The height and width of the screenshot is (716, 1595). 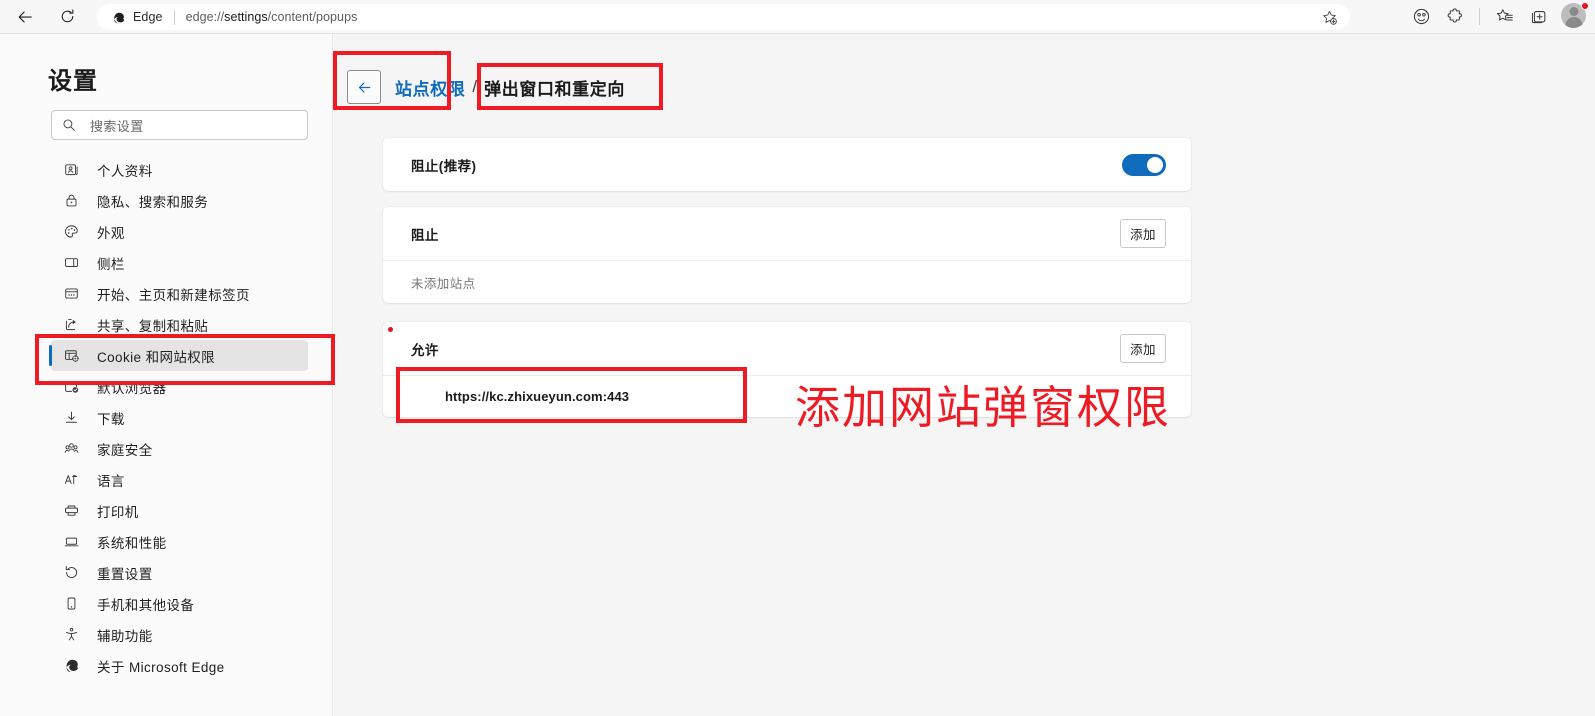 What do you see at coordinates (537, 396) in the screenshot?
I see `allowed-site-url: https://kc.zhixueyun.com:443` at bounding box center [537, 396].